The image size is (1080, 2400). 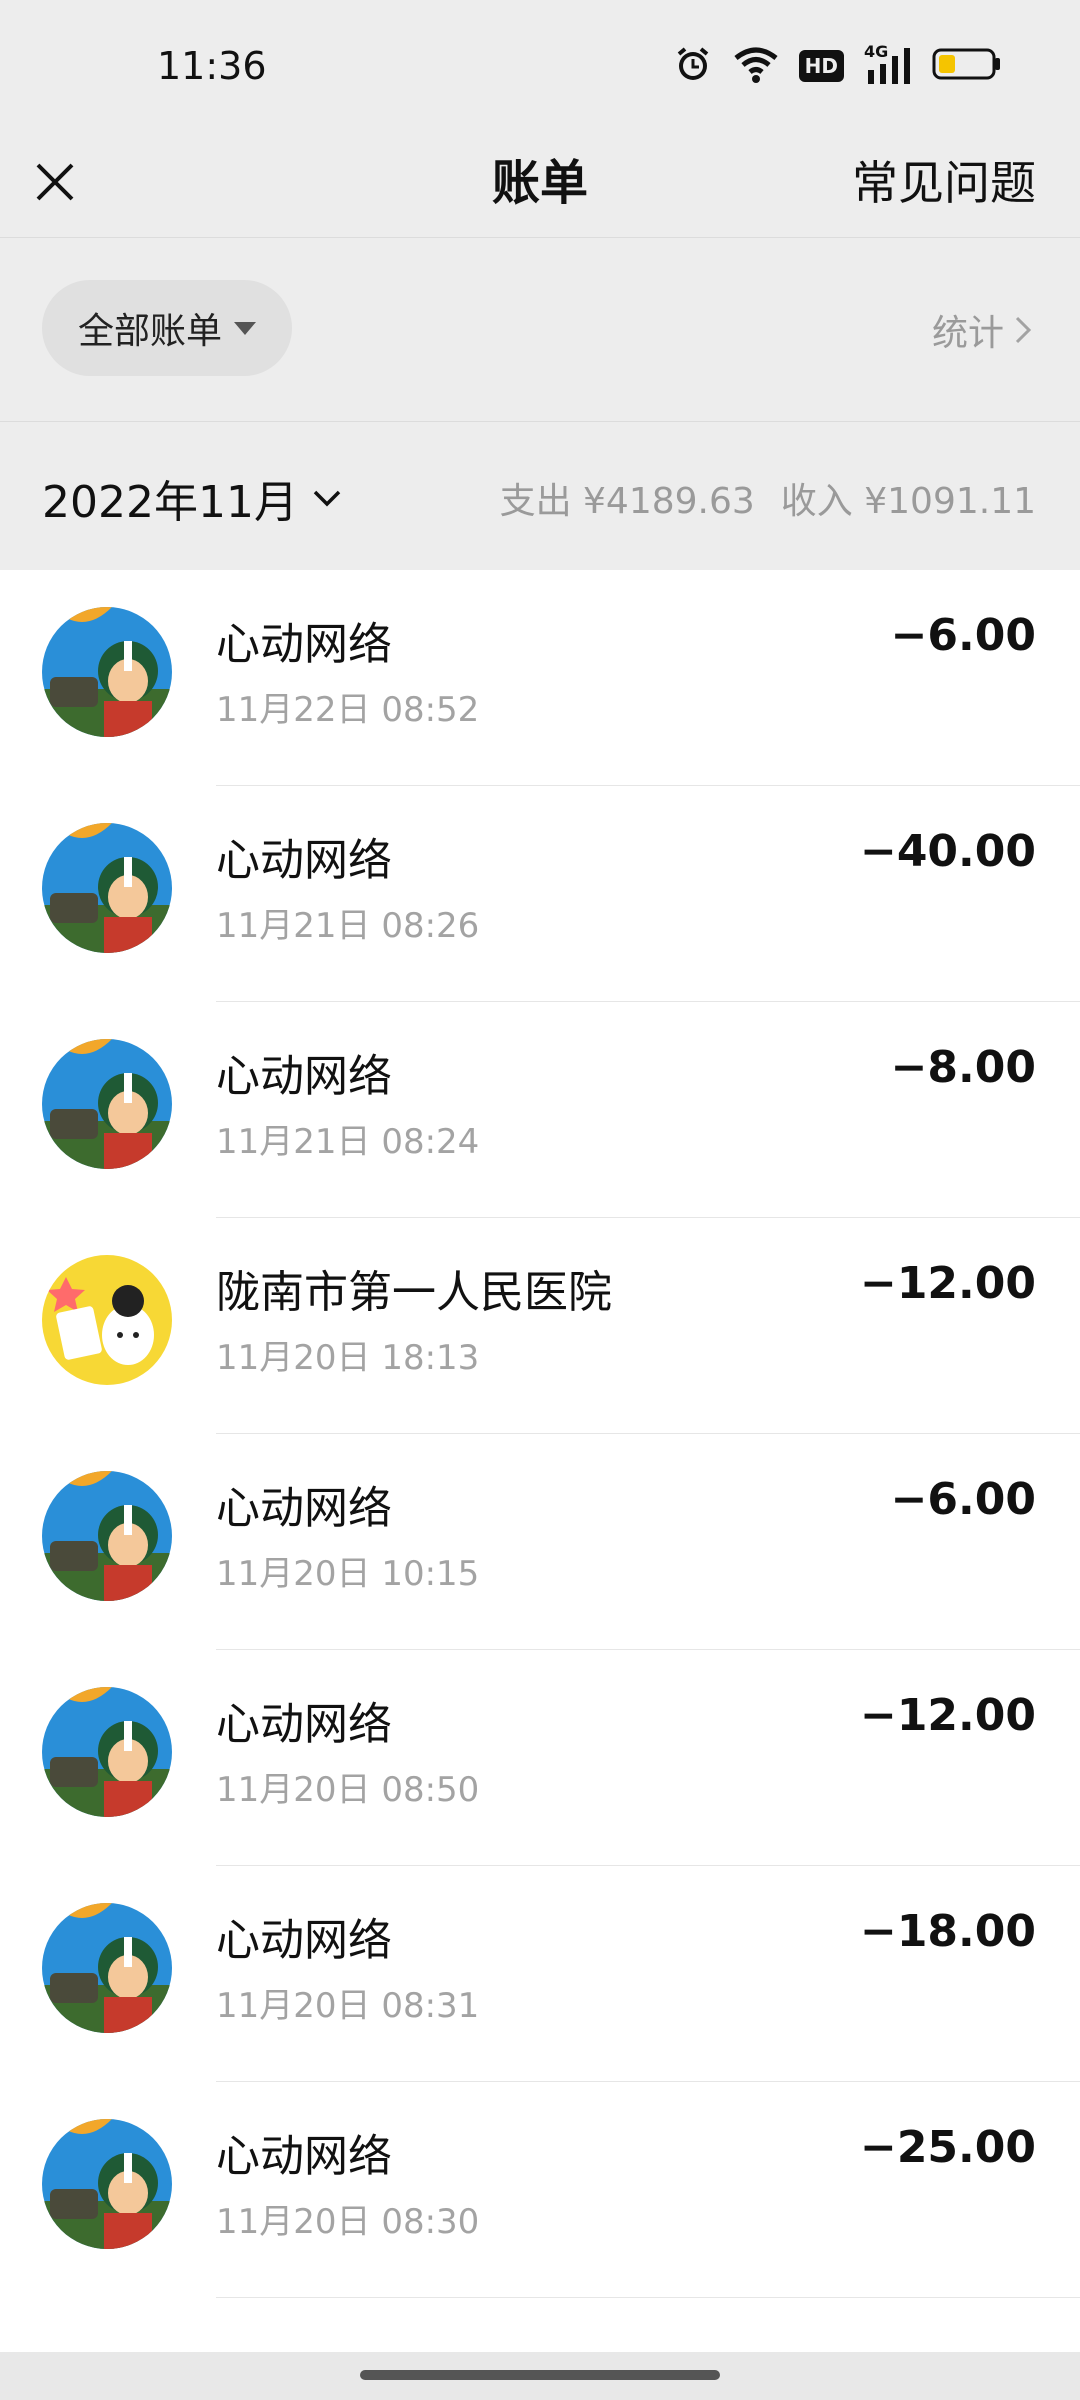 What do you see at coordinates (245, 328) in the screenshot?
I see `caret-down-icon` at bounding box center [245, 328].